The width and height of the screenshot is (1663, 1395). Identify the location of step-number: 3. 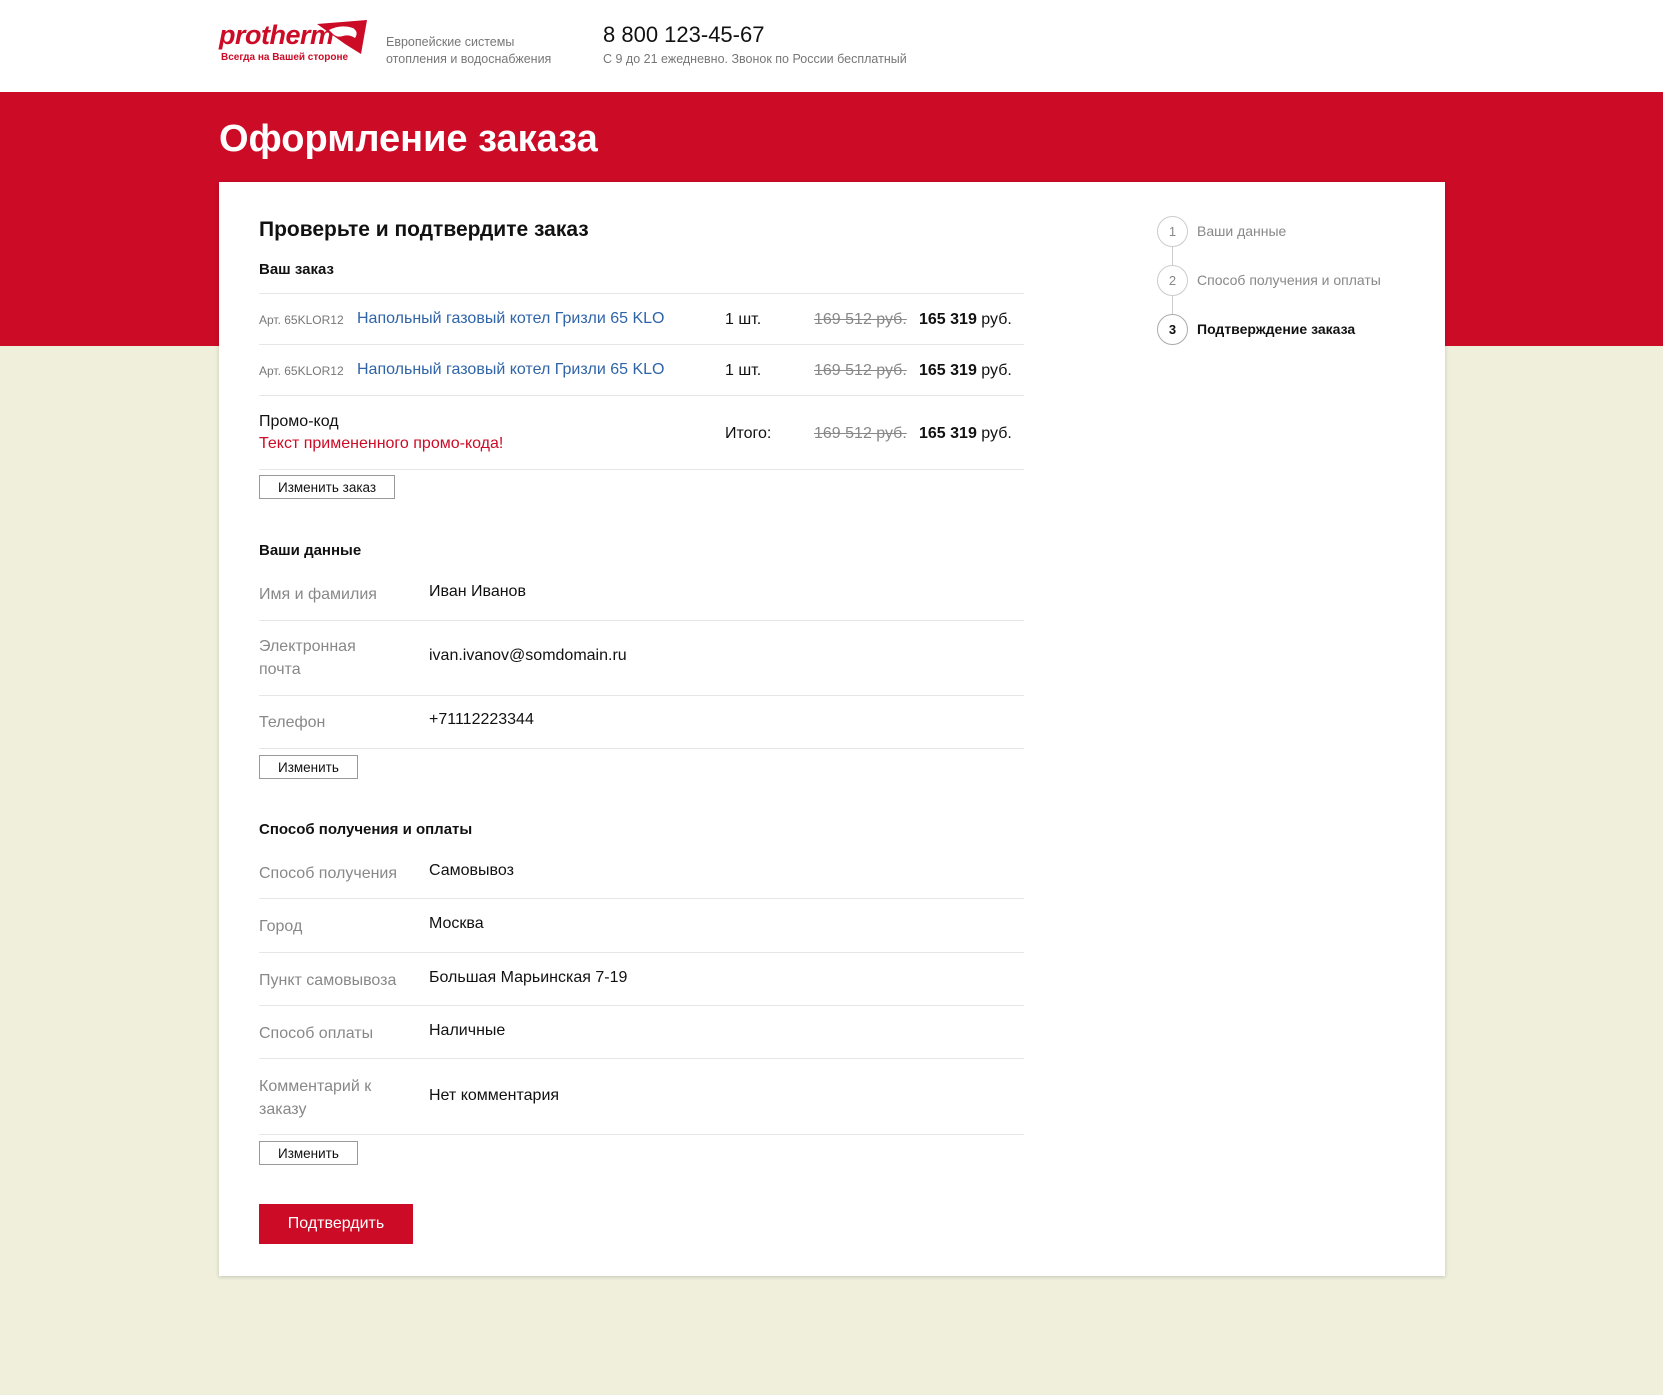
(1172, 329).